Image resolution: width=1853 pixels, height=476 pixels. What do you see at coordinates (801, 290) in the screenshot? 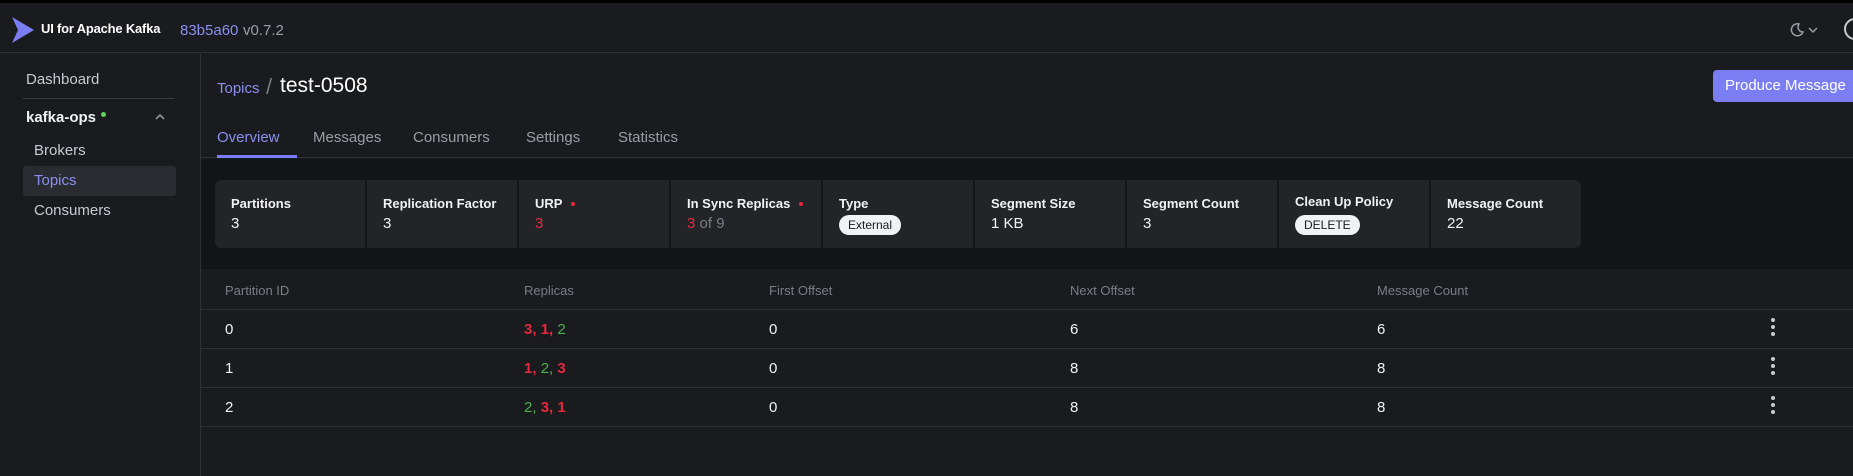
I see `column-header-first-offset: First Offset` at bounding box center [801, 290].